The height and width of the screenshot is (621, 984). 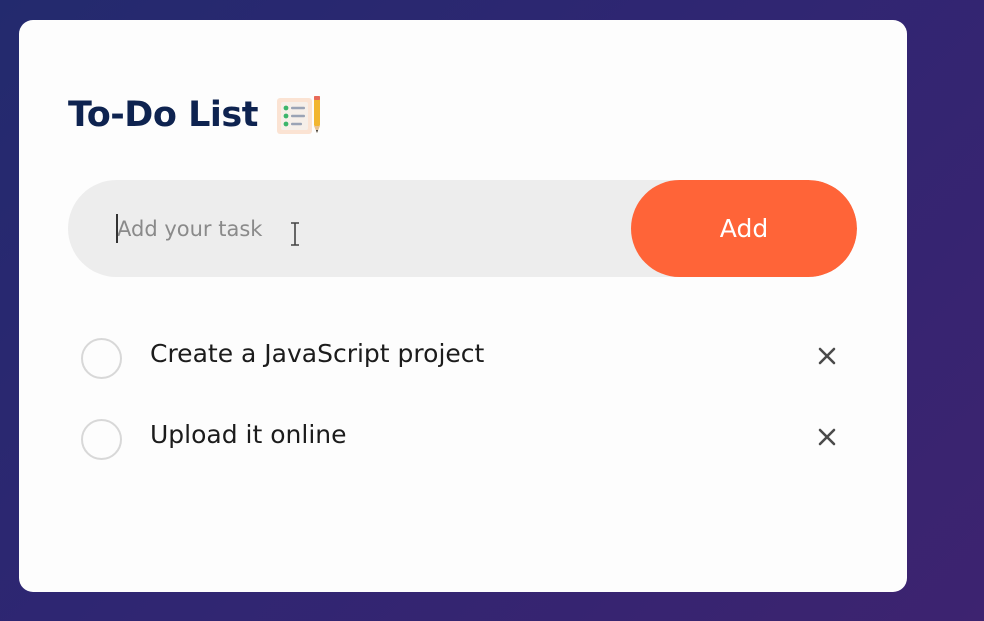 What do you see at coordinates (460, 454) in the screenshot?
I see `list-item: Upload it online` at bounding box center [460, 454].